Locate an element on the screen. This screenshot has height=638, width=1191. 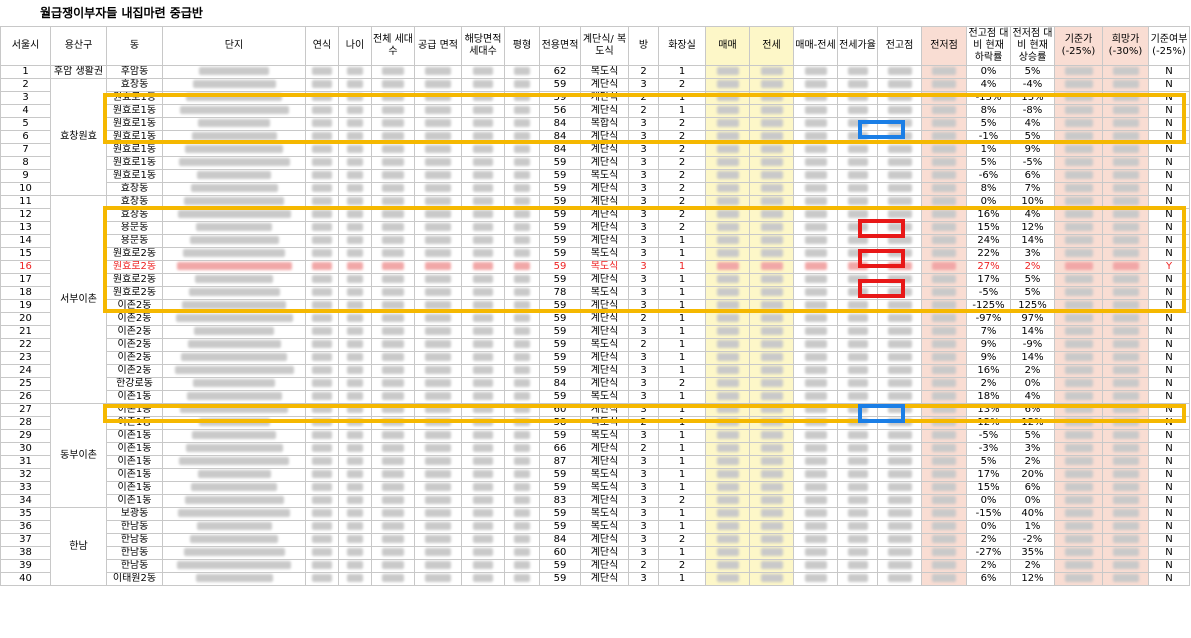
table-cell: 20 is located at coordinates (25, 319).